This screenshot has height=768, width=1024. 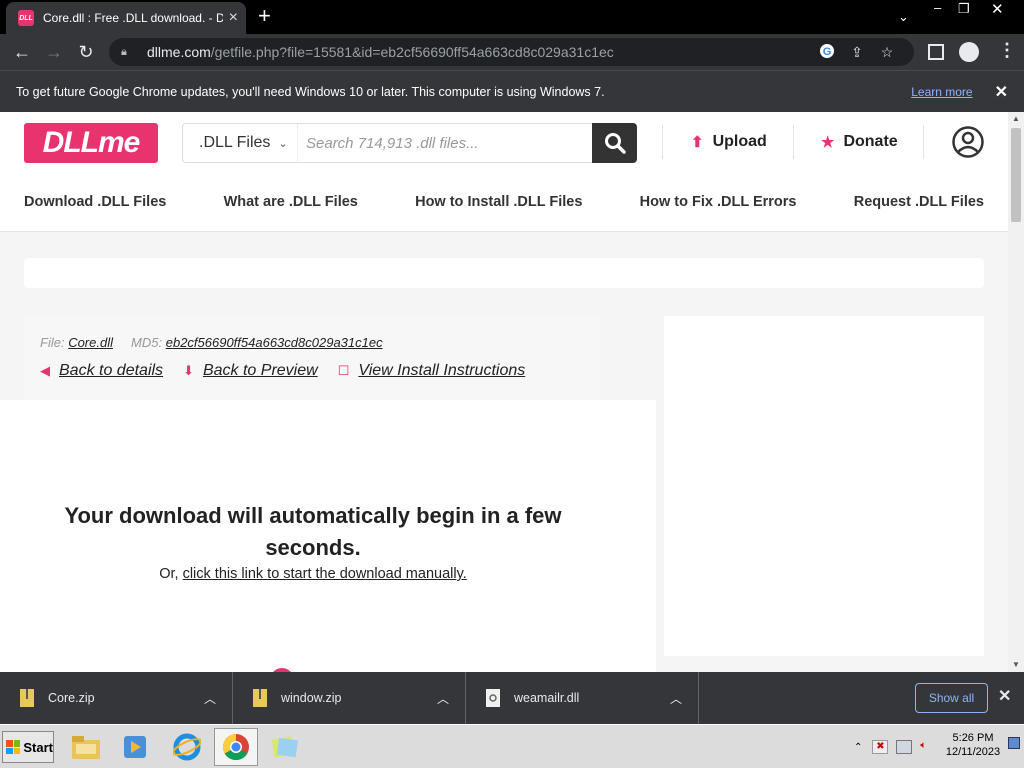 I want to click on page-scrollbar: ▲ ▼, so click(x=1016, y=392).